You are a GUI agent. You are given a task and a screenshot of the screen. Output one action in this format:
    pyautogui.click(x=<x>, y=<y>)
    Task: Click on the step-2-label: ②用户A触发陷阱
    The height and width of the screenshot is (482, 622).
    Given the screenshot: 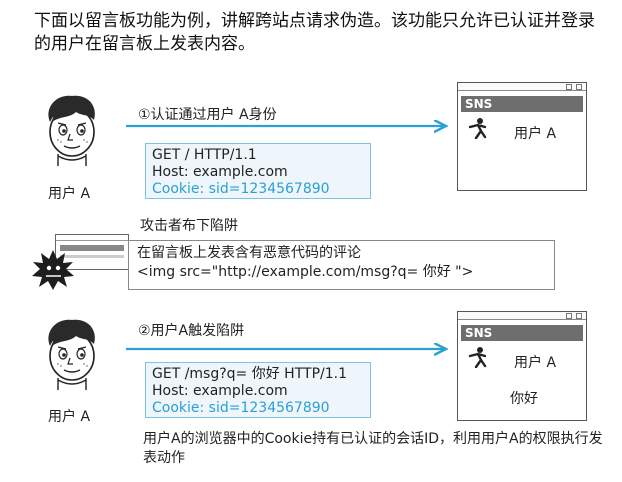 What is the action you would take?
    pyautogui.click(x=191, y=331)
    